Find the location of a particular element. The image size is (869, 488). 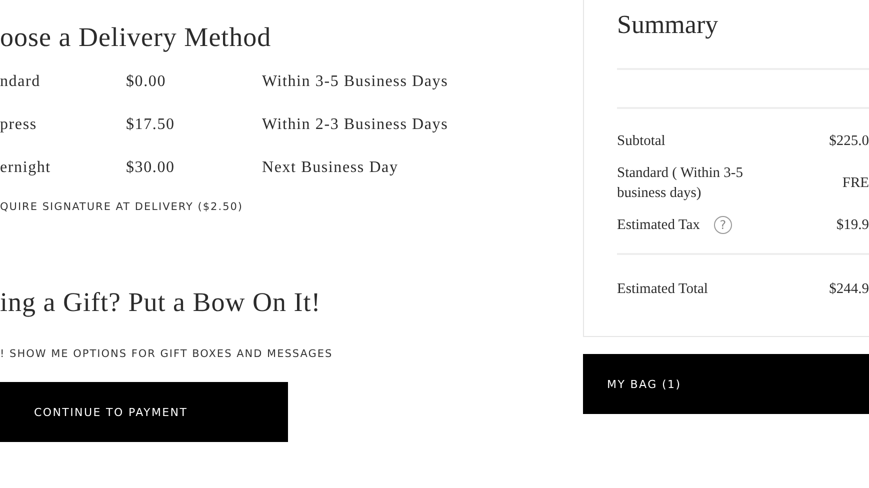

signature-option: QUIRE SIGNATURE AT DELIVERY ($2.50) is located at coordinates (291, 207).